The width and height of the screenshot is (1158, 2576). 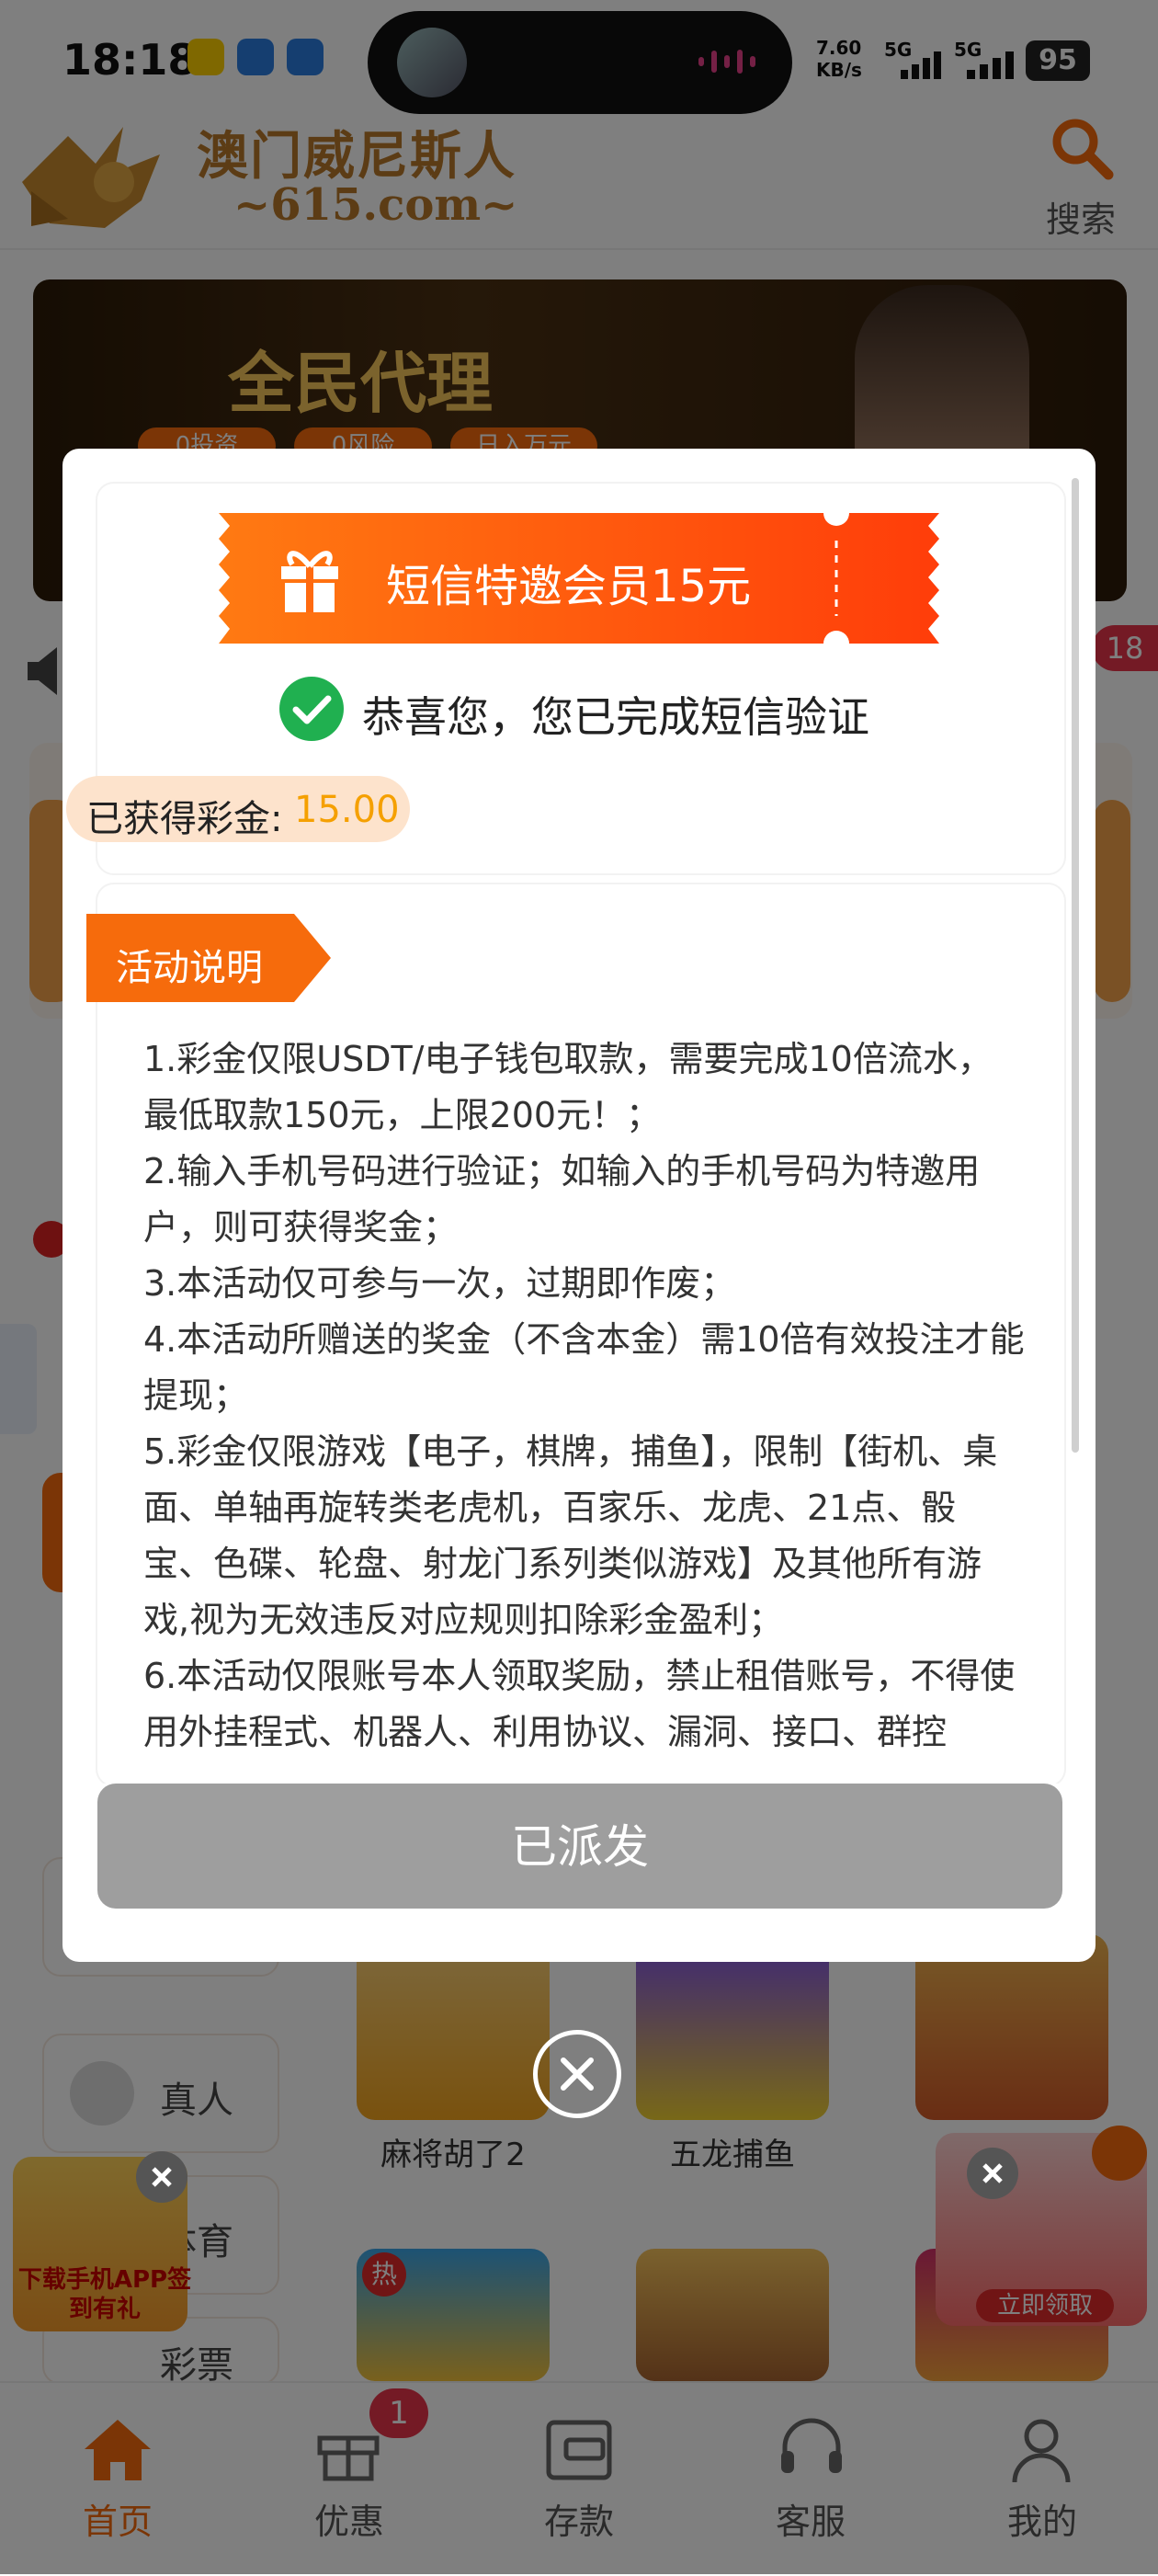 I want to click on rules-title: 活动说明, so click(x=189, y=968).